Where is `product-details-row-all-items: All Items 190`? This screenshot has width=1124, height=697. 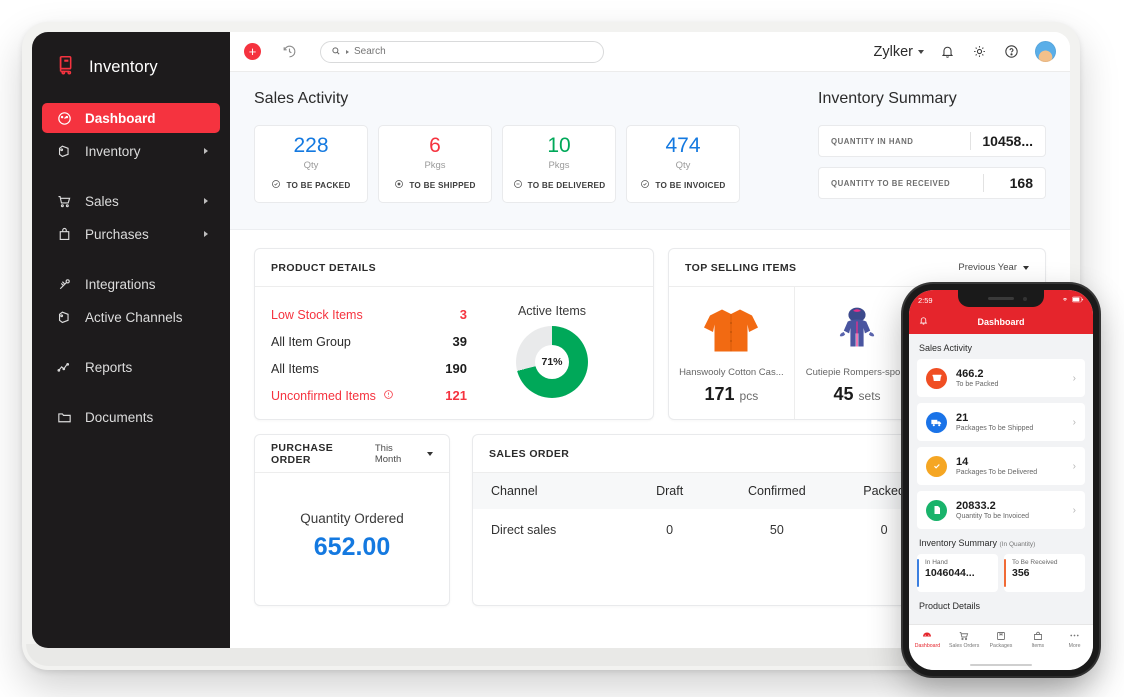
product-details-row-all-items: All Items 190 is located at coordinates (369, 368).